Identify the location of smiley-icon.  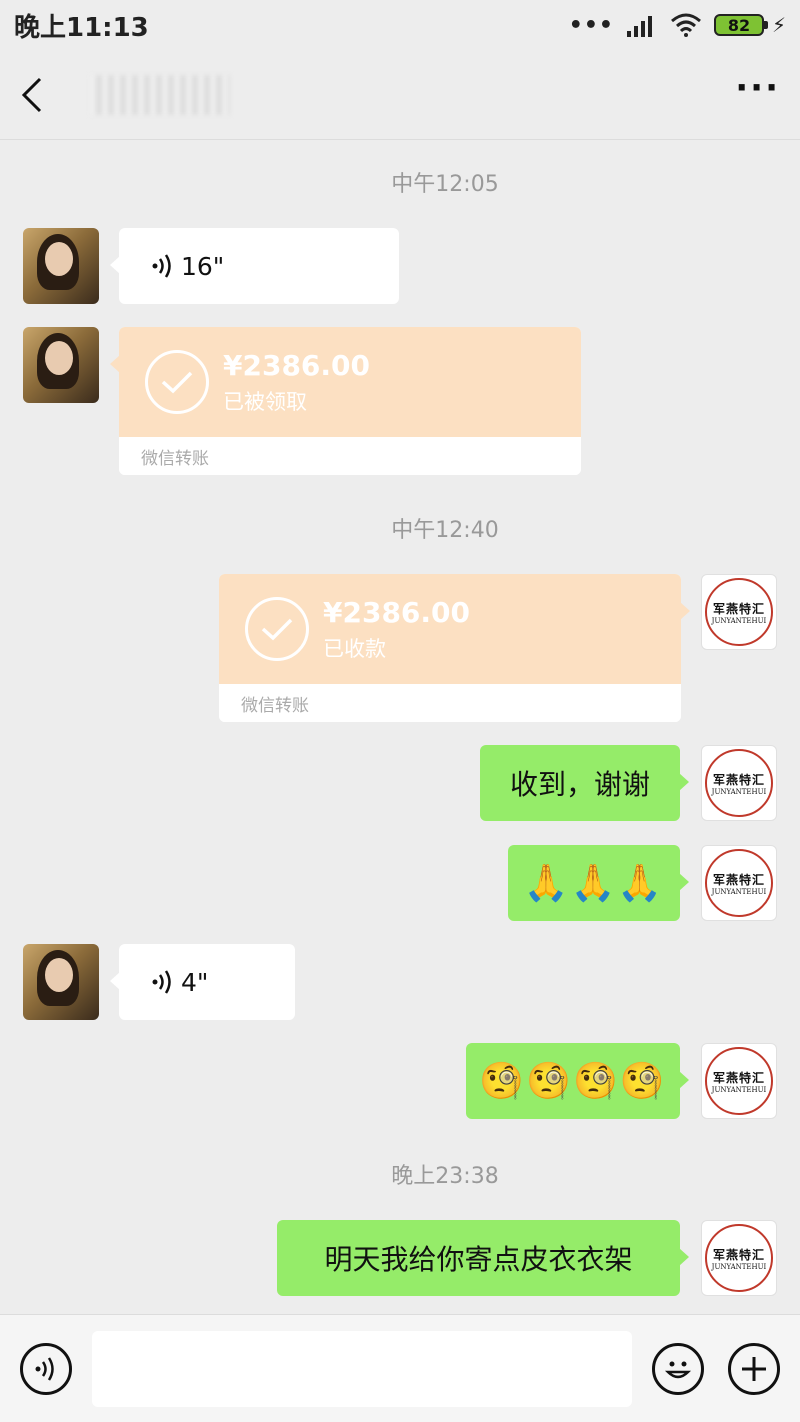
(678, 1370).